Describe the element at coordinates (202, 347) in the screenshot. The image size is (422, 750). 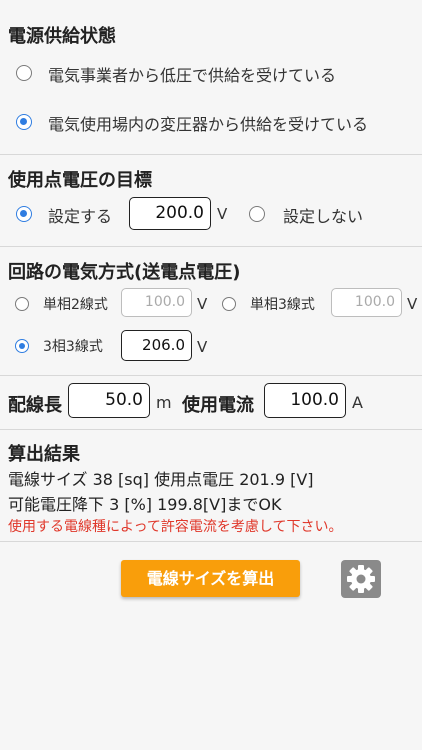
I see `circuit-three3-unit: V` at that location.